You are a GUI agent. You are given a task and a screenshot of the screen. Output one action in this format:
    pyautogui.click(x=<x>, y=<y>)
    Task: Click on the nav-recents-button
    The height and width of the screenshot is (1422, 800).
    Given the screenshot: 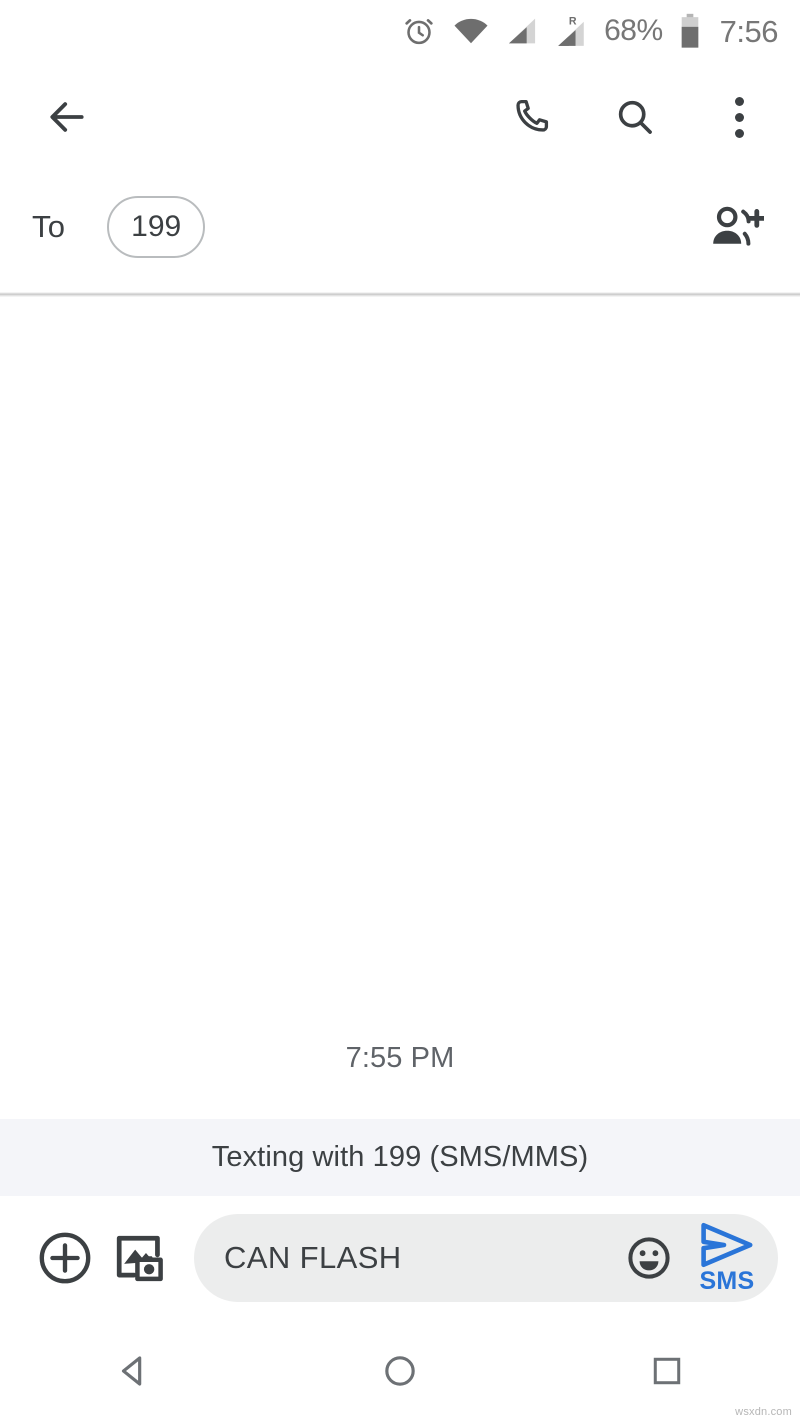 What is the action you would take?
    pyautogui.click(x=667, y=1371)
    